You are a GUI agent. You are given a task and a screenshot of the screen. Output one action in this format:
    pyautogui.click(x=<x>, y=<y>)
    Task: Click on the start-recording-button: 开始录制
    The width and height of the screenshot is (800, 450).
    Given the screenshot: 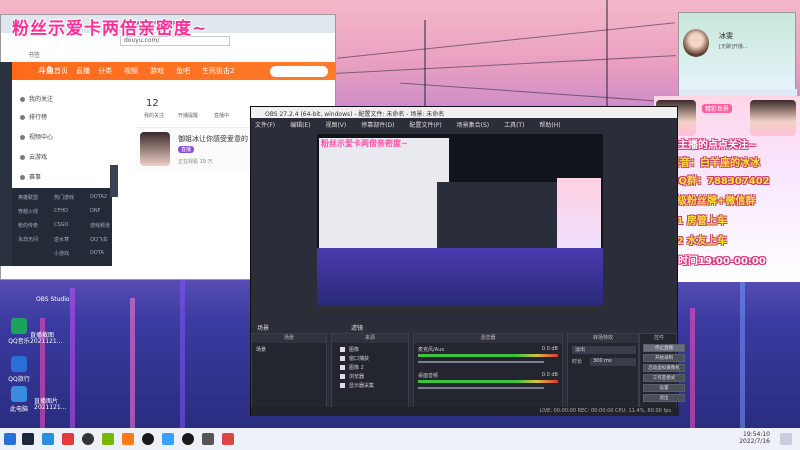 What is the action you would take?
    pyautogui.click(x=664, y=358)
    